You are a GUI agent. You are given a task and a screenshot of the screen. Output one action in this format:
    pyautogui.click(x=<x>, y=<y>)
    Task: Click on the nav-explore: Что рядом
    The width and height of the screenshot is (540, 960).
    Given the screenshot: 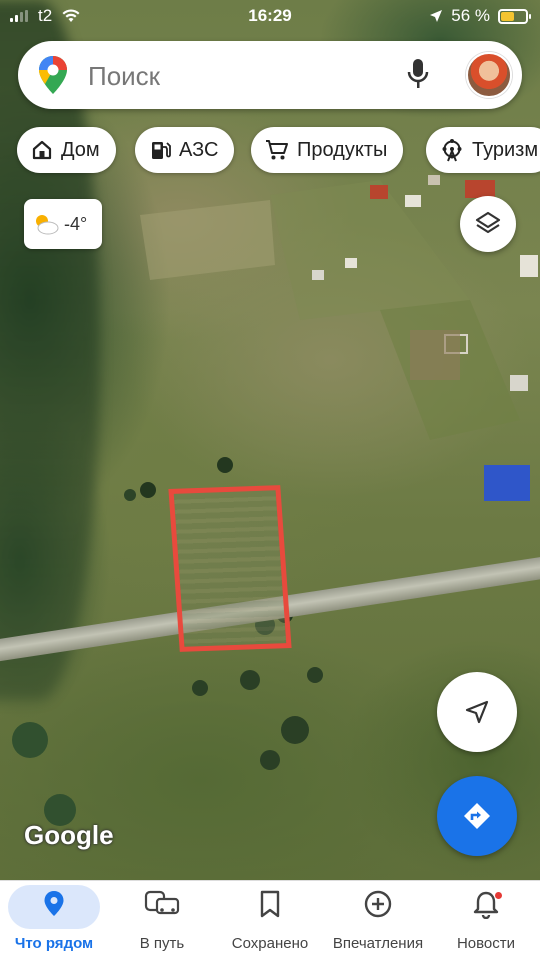 What is the action you would take?
    pyautogui.click(x=54, y=920)
    